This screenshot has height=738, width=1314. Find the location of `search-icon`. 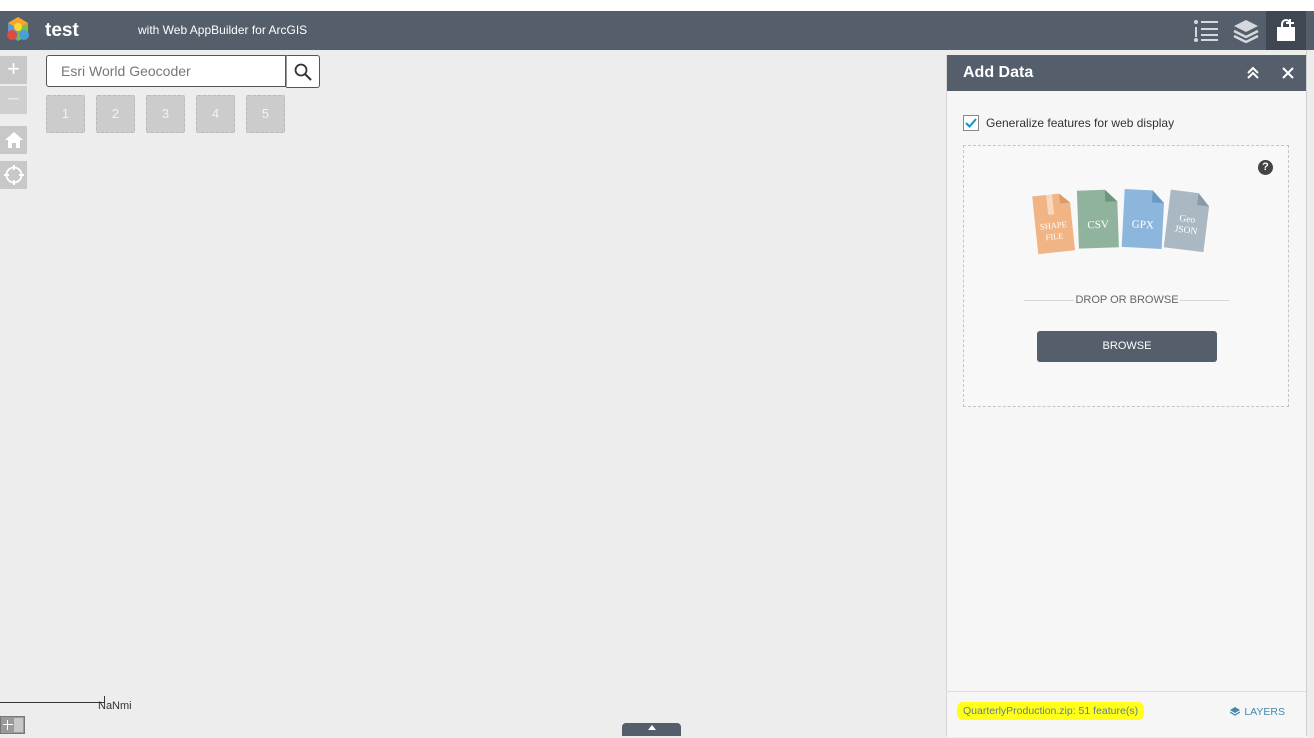

search-icon is located at coordinates (303, 72).